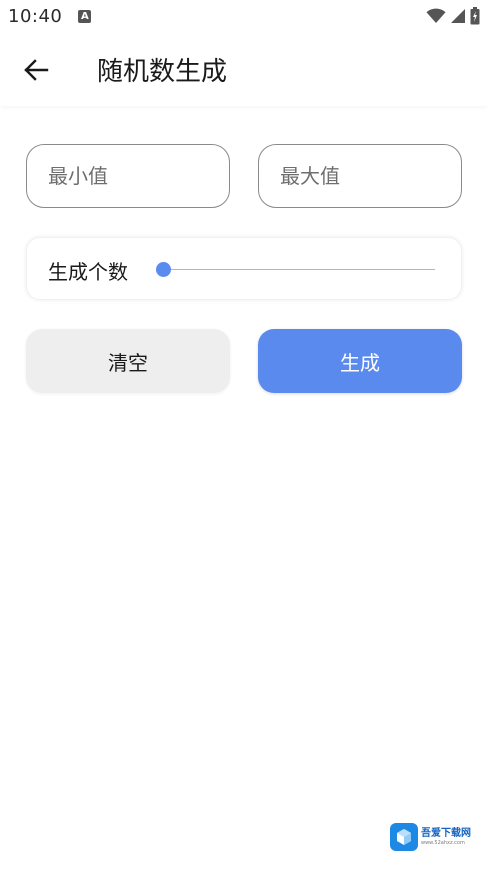 This screenshot has height=870, width=488. Describe the element at coordinates (404, 837) in the screenshot. I see `cube-logo-icon` at that location.